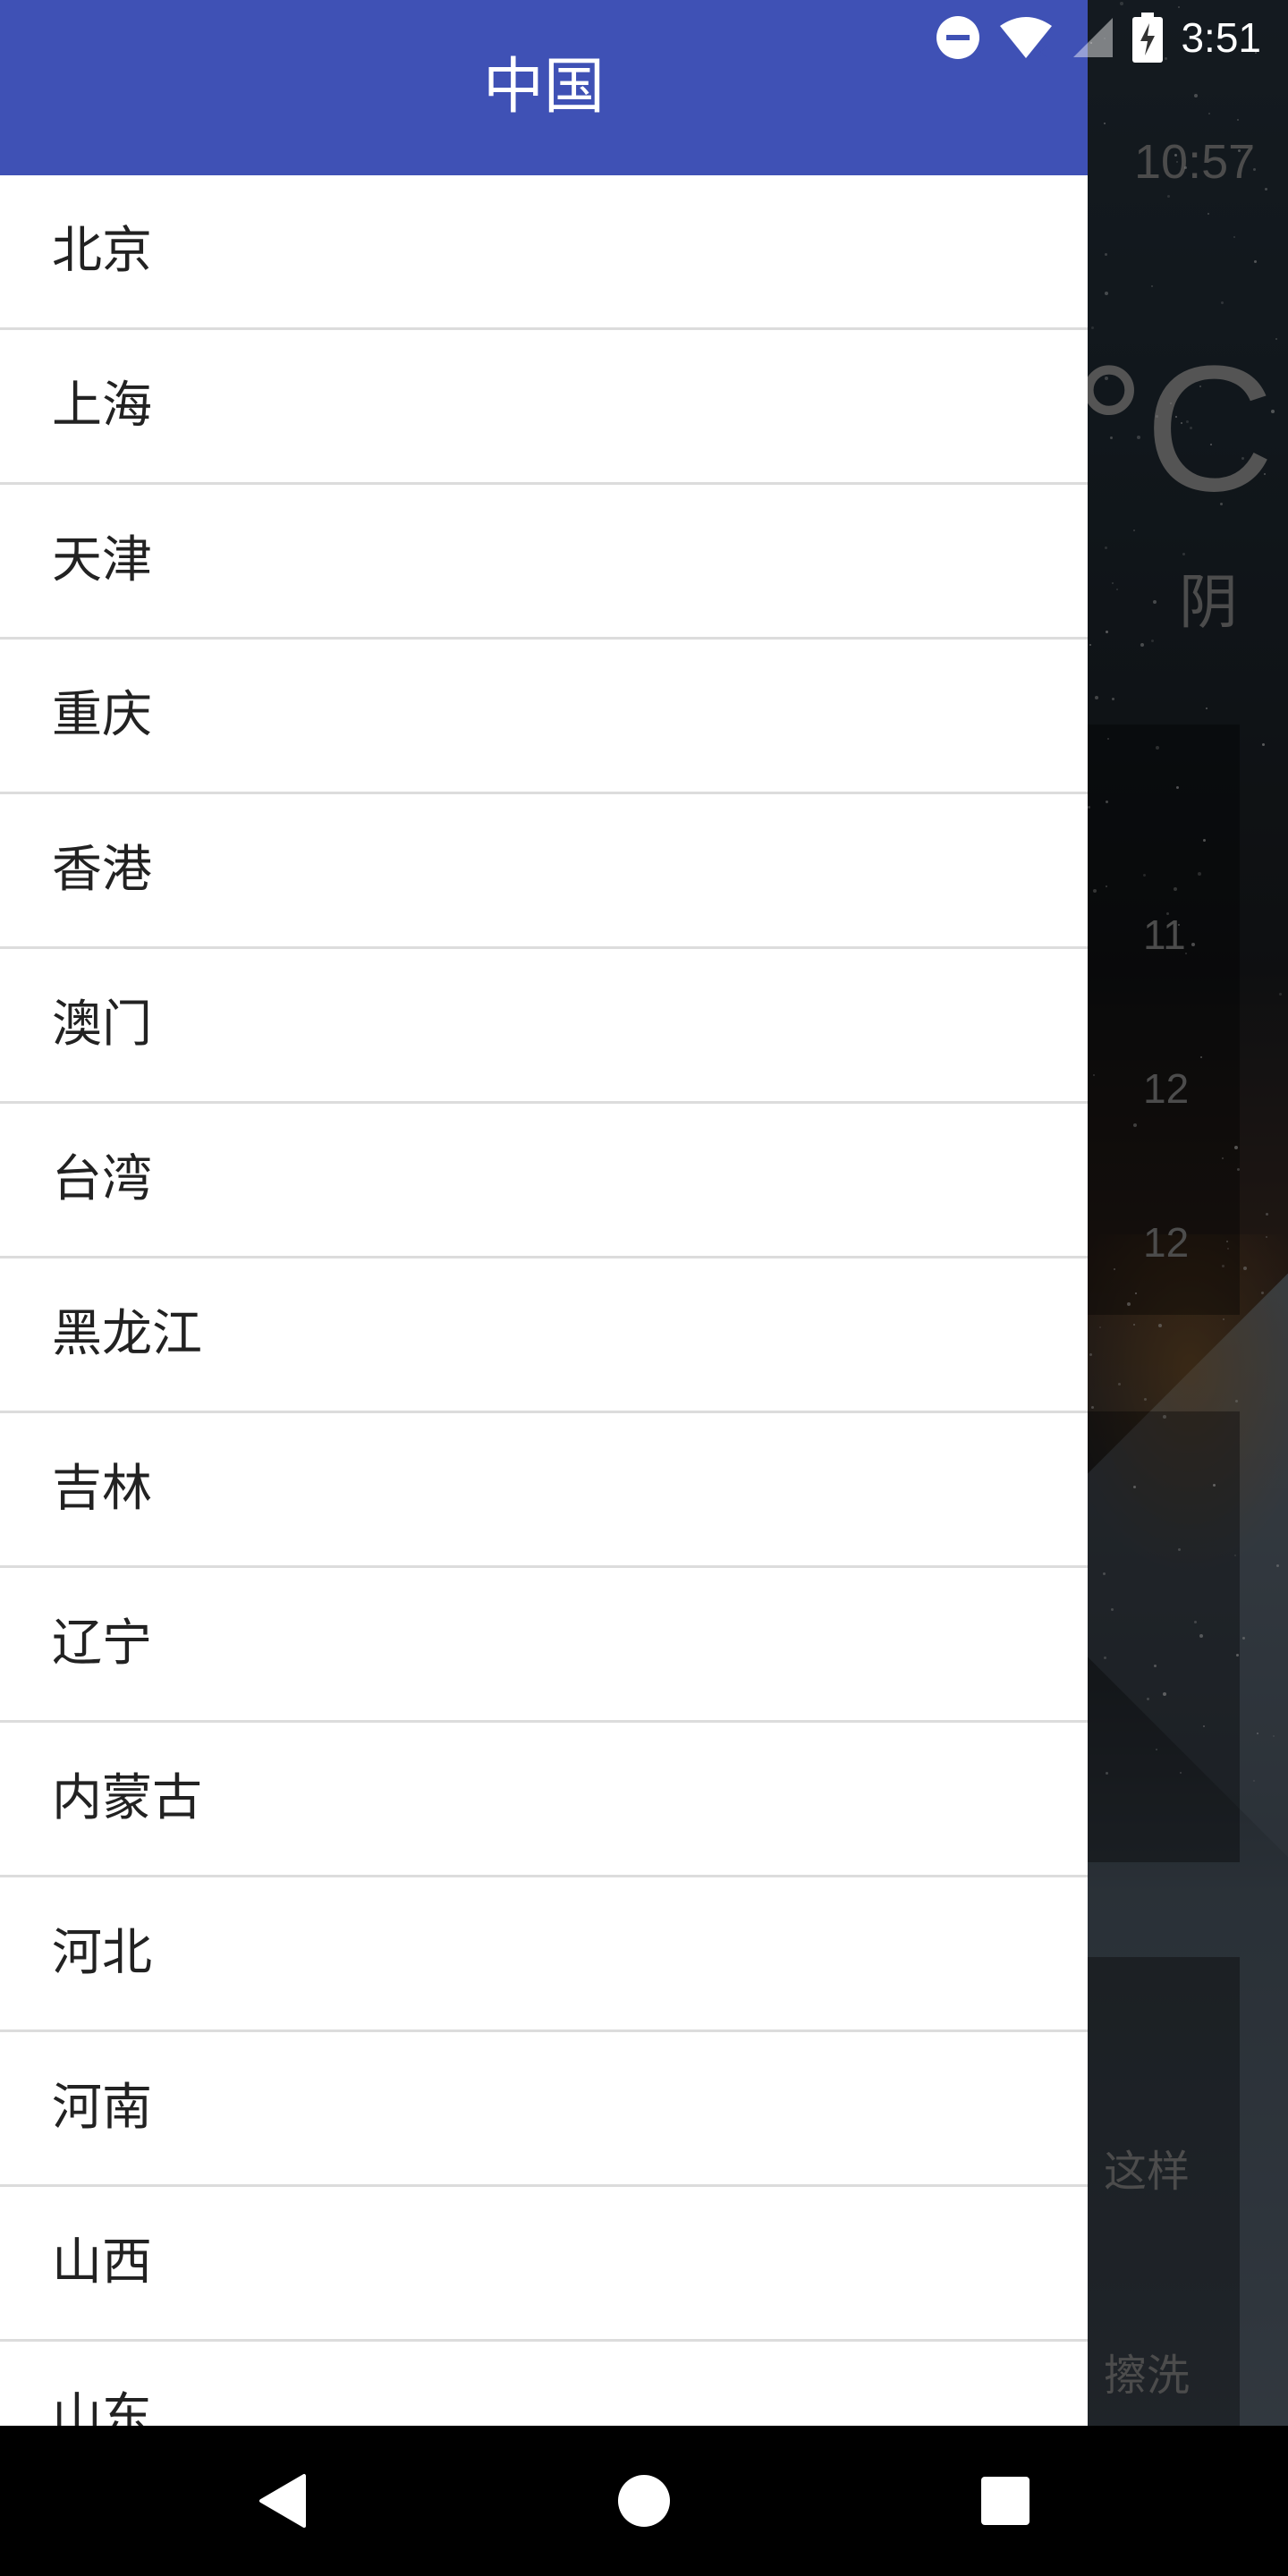 The image size is (1288, 2576). I want to click on province-list-item: 河北, so click(544, 1954).